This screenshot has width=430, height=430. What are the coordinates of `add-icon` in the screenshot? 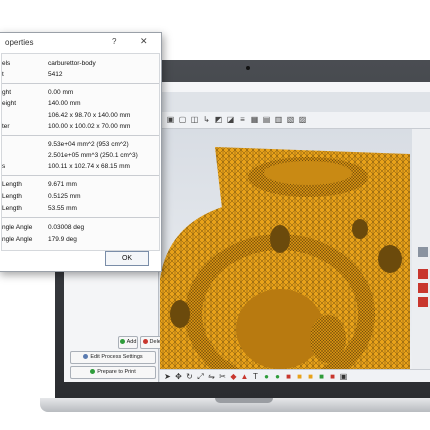 It's located at (122, 342).